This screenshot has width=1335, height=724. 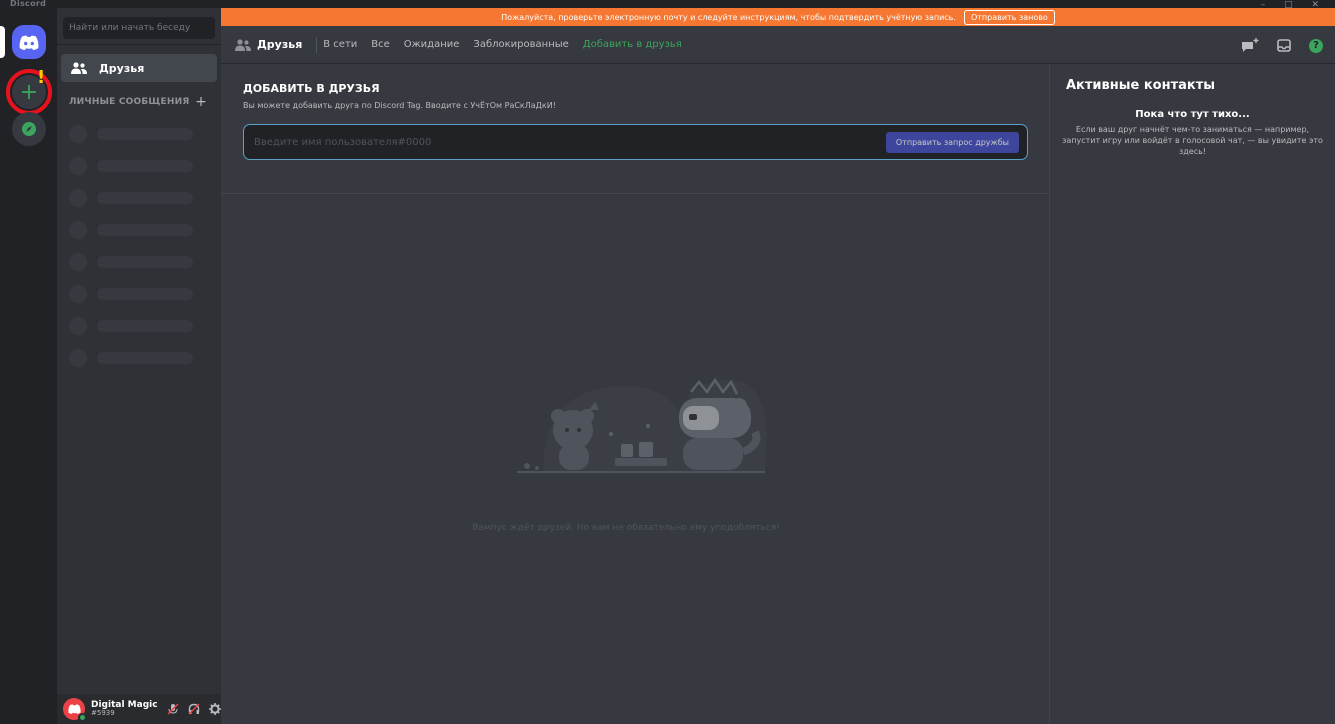 I want to click on add-friend-title: ДОБАВИТЬ В ДРУЗЬЯ, so click(x=311, y=88).